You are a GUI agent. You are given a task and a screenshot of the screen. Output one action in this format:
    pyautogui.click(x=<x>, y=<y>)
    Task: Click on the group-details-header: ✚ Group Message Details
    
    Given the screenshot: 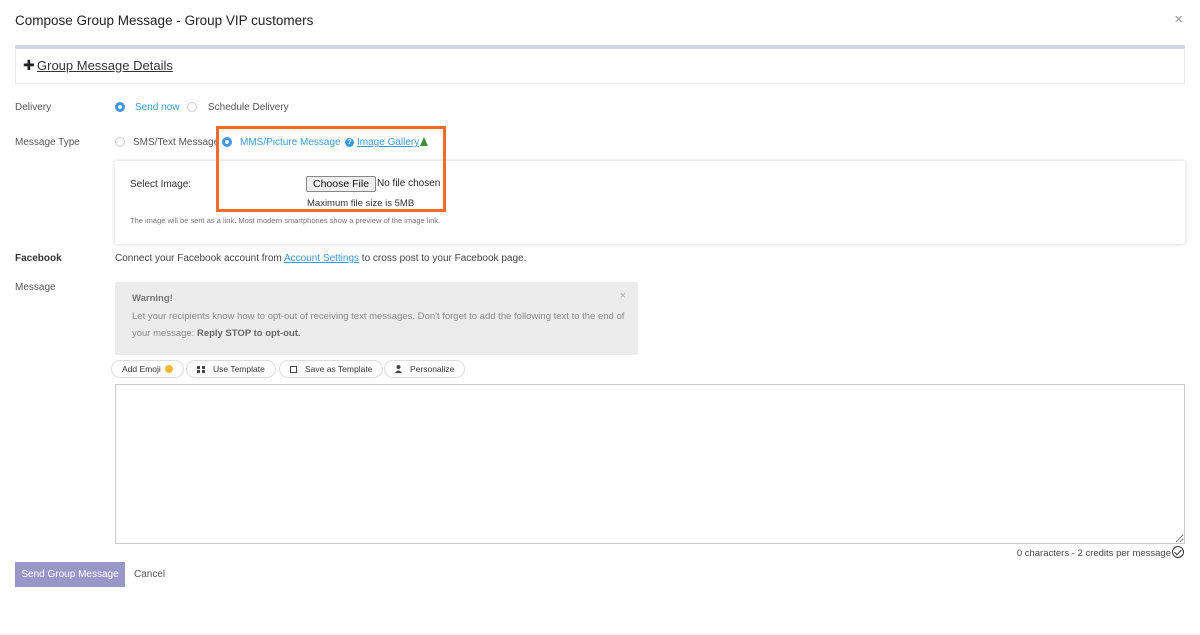 What is the action you would take?
    pyautogui.click(x=600, y=66)
    